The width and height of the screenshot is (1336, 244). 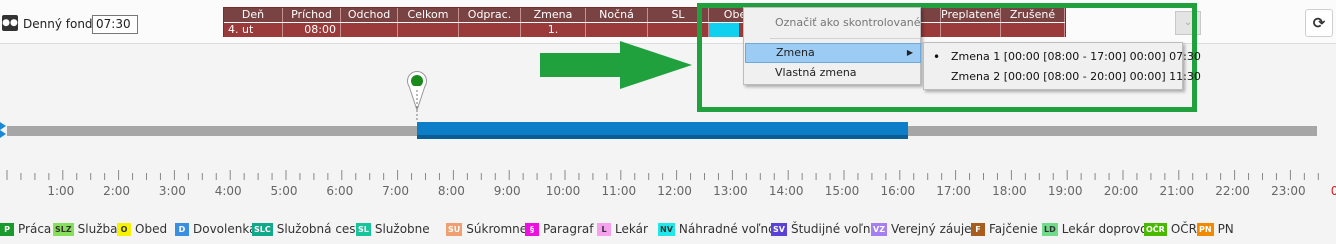 What do you see at coordinates (833, 73) in the screenshot?
I see `menu-item-custom-shift: Vlastná zmena` at bounding box center [833, 73].